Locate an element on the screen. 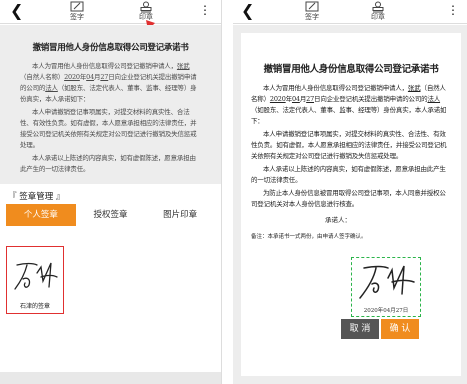 This screenshot has height=384, width=467. stamp-button: 印章 is located at coordinates (378, 11).